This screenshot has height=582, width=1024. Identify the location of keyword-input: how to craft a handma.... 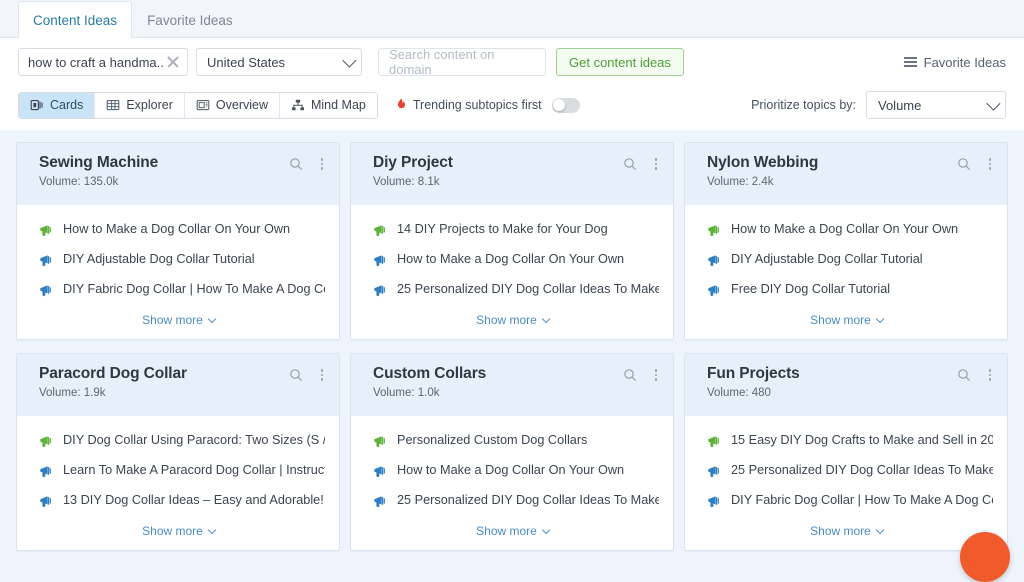
(103, 62).